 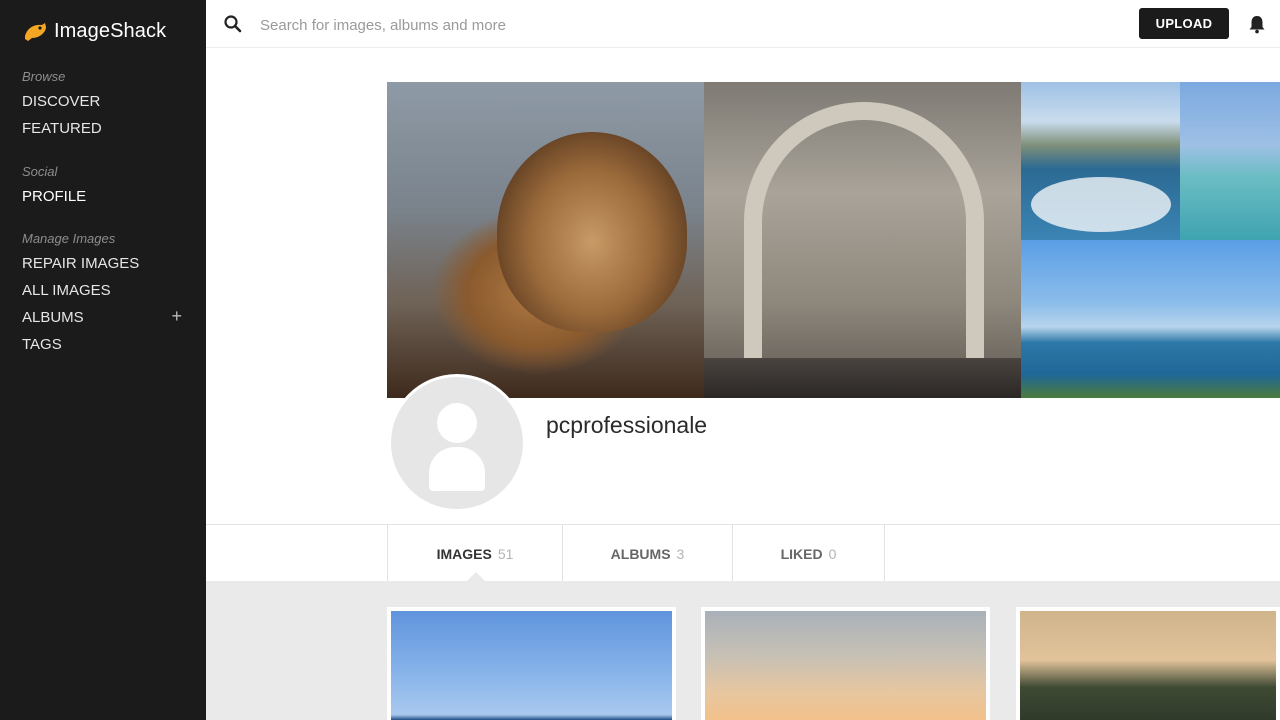 I want to click on sidebar-item-featured: FEATURED, so click(x=102, y=132).